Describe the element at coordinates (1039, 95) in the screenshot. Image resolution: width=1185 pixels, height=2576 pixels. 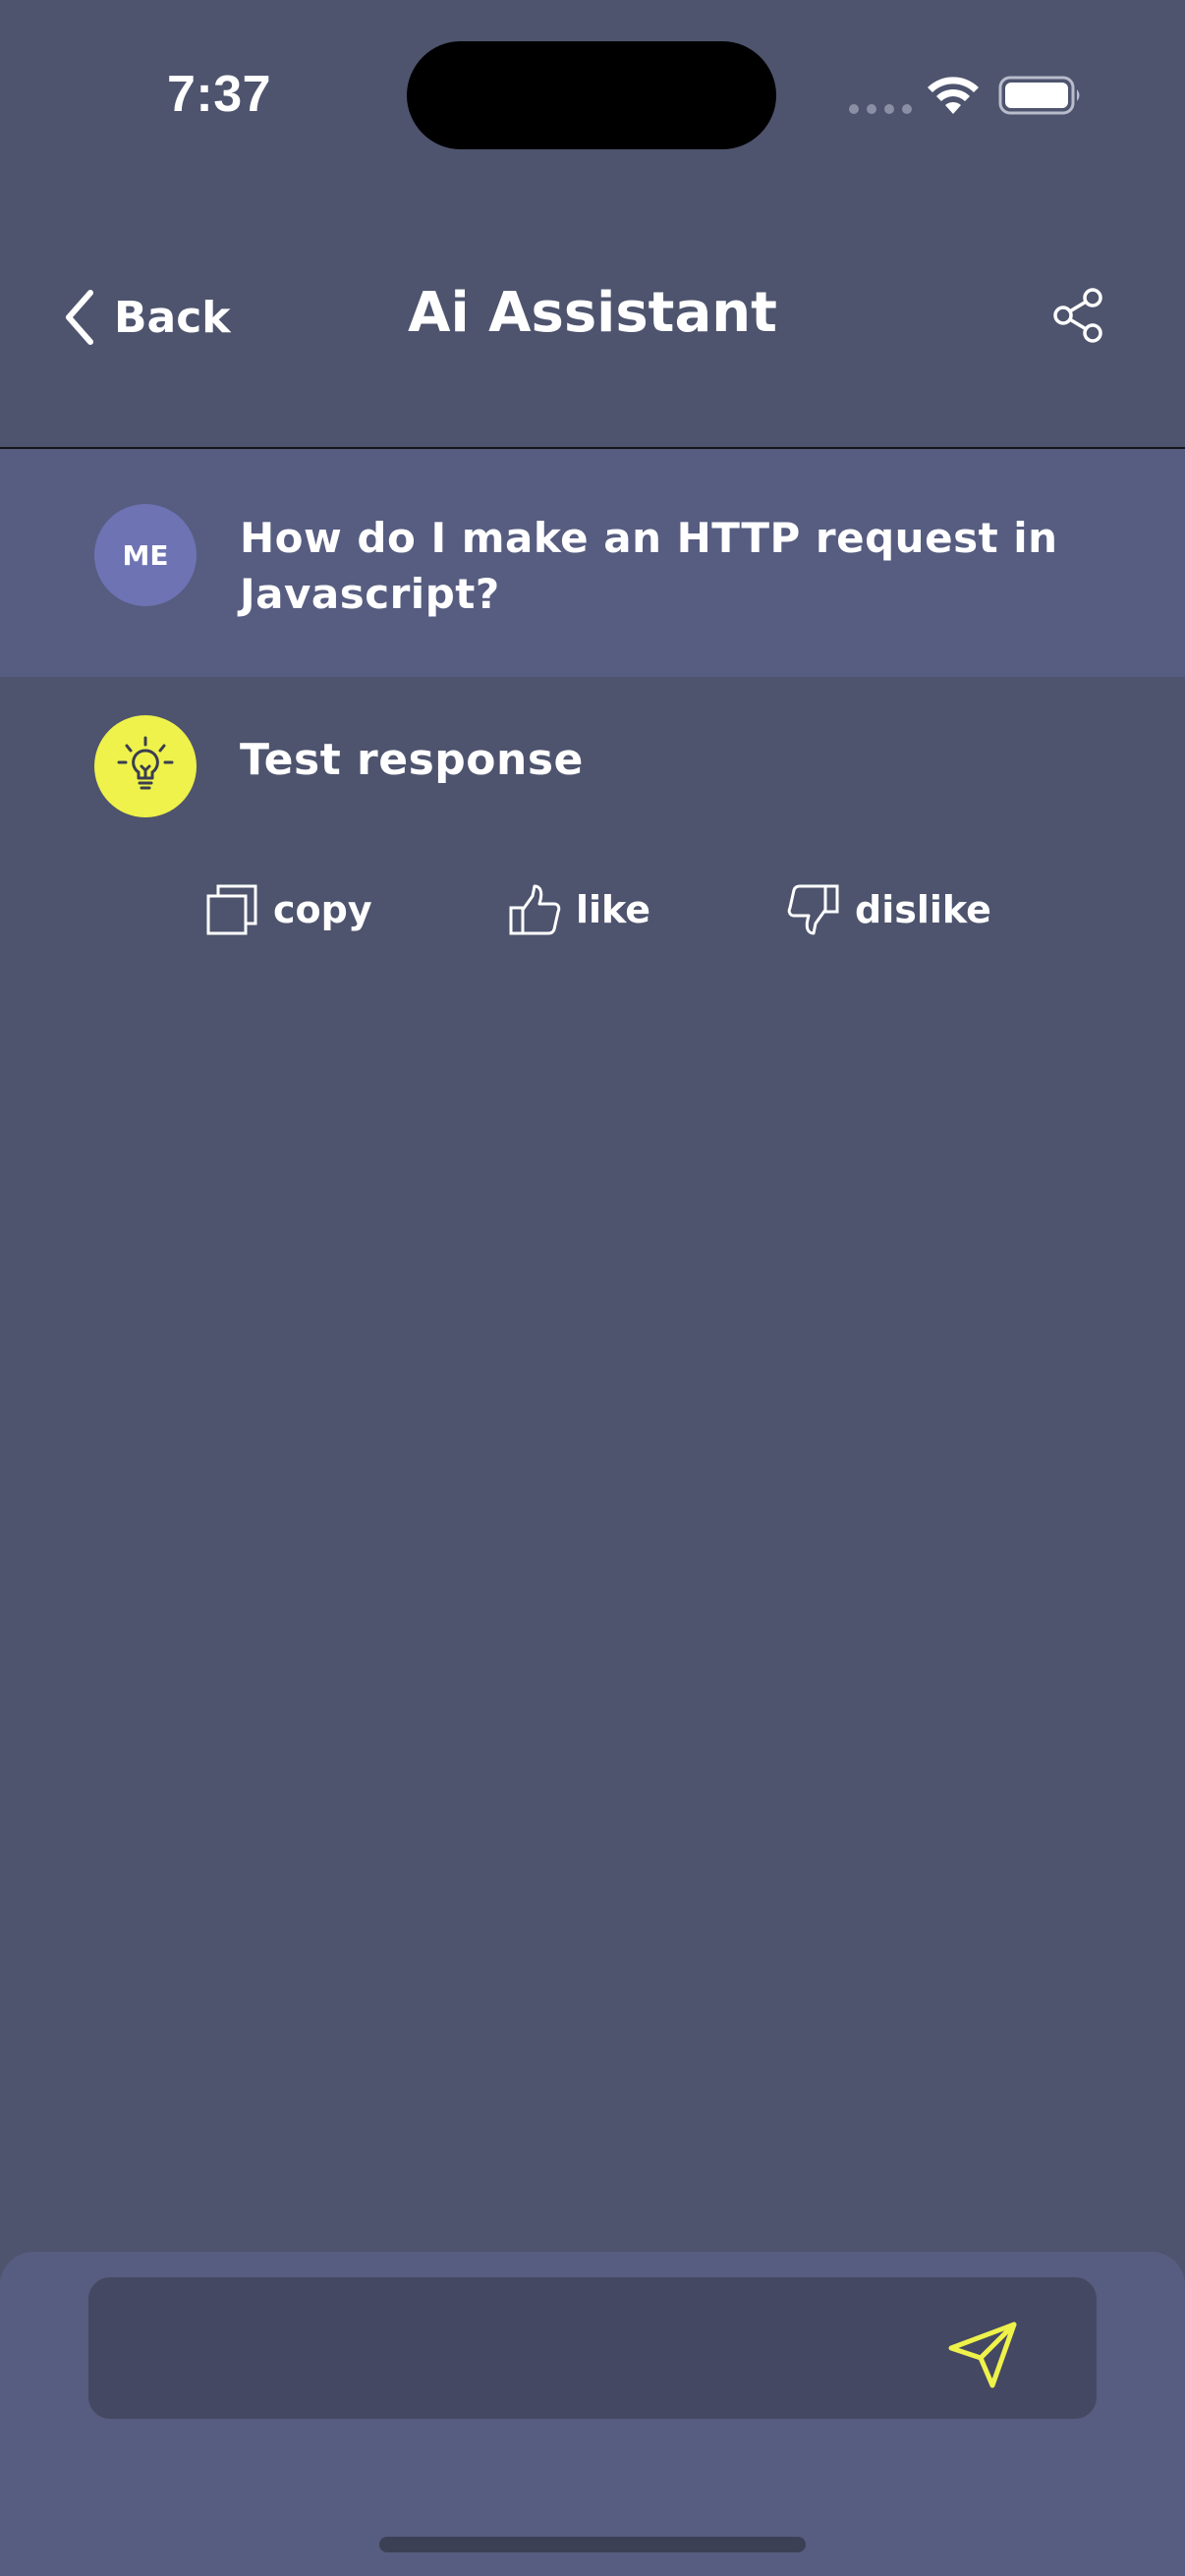
I see `battery-icon` at that location.